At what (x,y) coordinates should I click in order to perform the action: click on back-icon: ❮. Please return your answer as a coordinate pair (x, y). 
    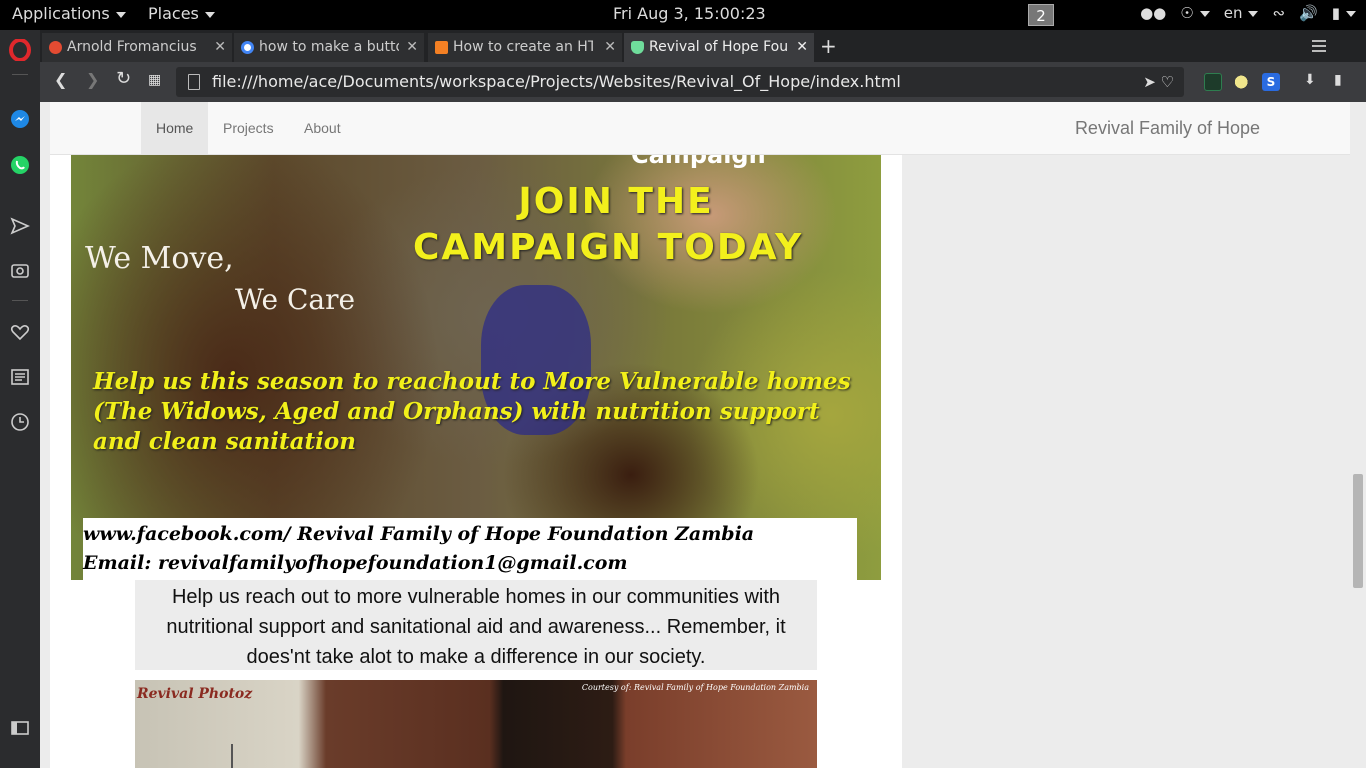
    Looking at the image, I should click on (60, 79).